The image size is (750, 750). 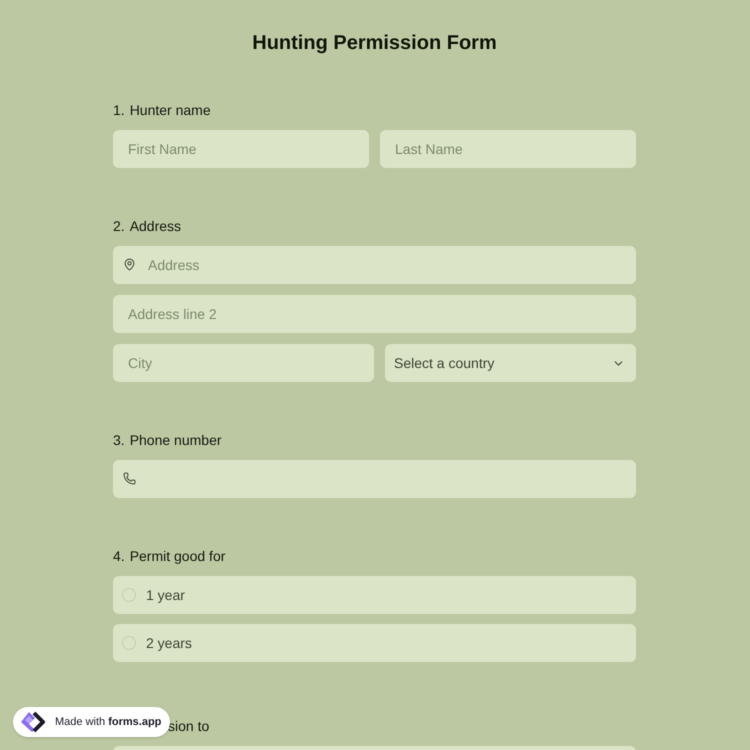 I want to click on made-with-badge: Made with forms.app, so click(x=91, y=722).